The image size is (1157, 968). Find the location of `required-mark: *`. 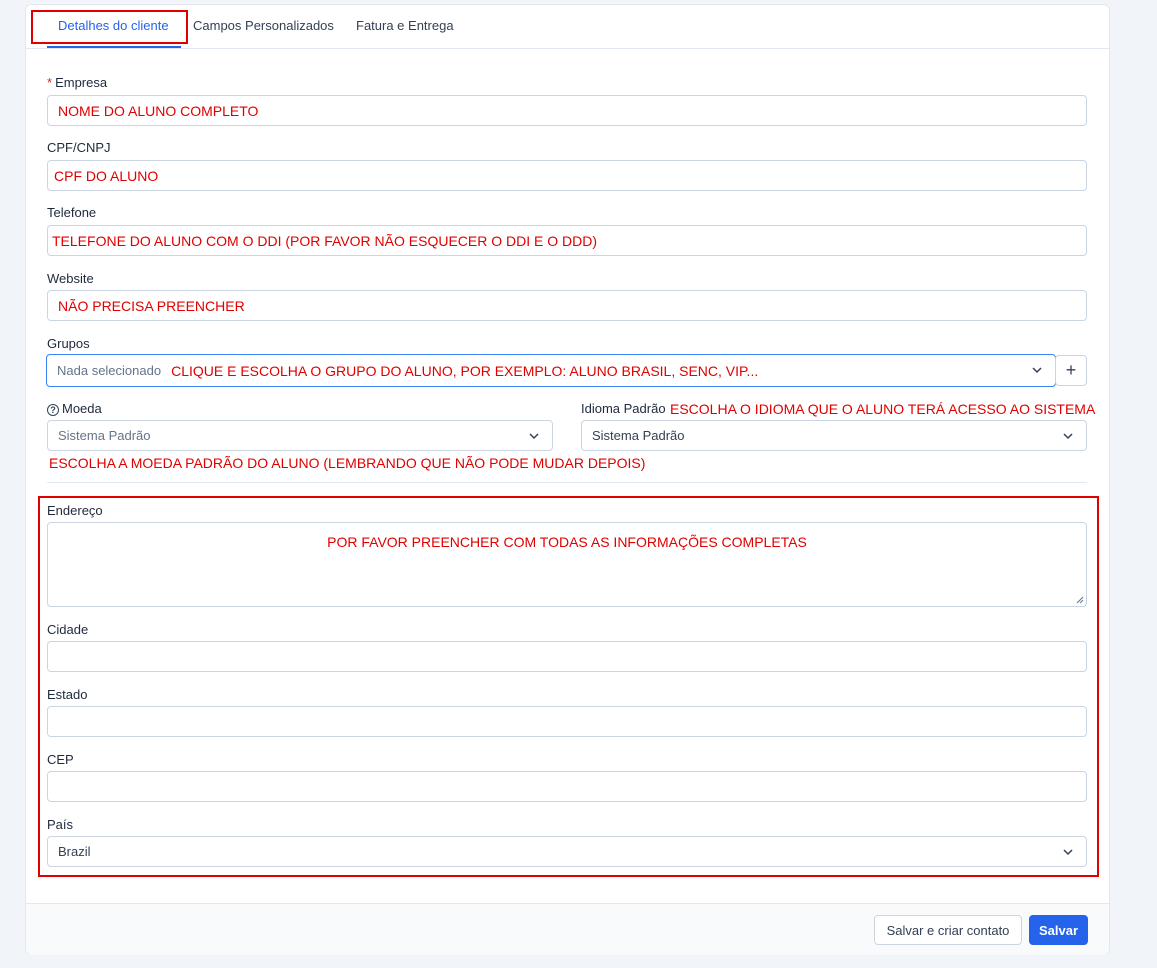

required-mark: * is located at coordinates (50, 82).